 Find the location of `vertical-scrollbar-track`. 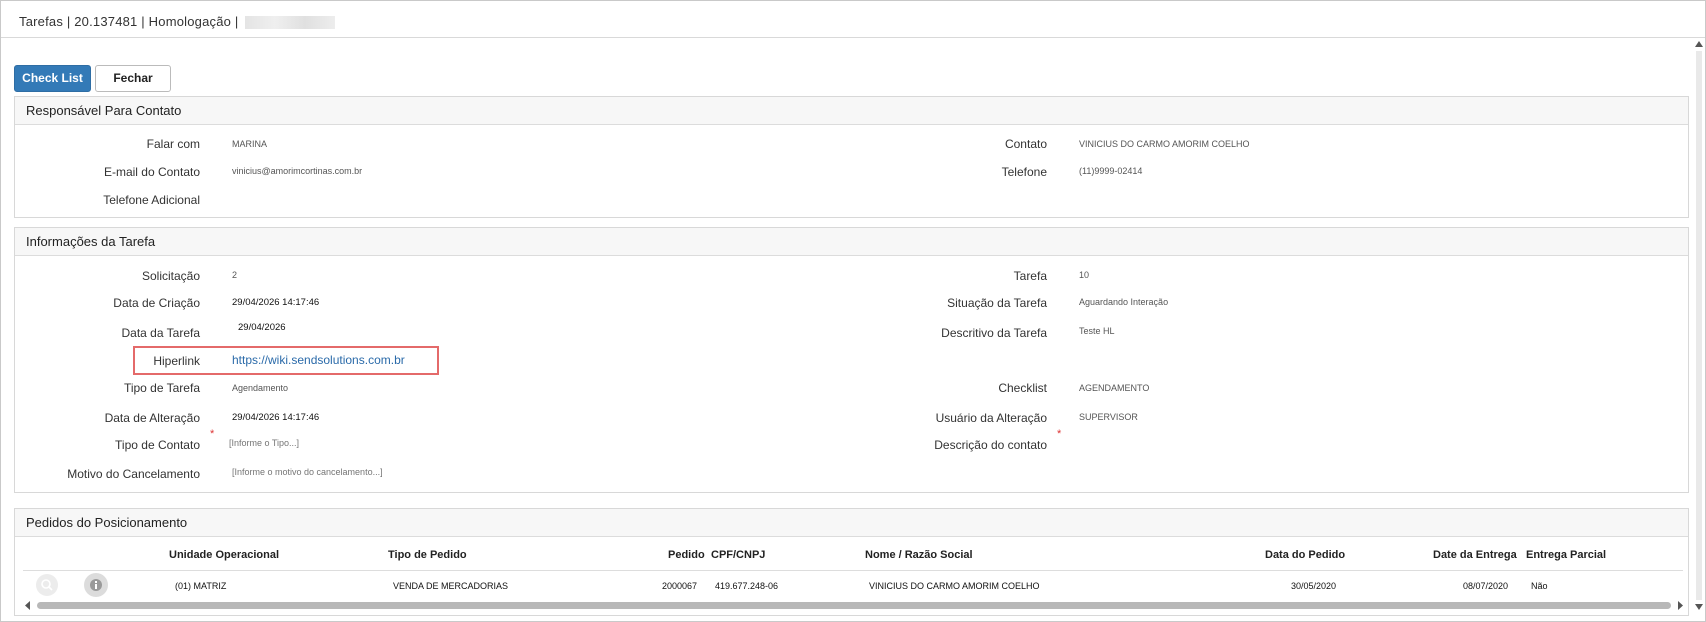

vertical-scrollbar-track is located at coordinates (1699, 325).